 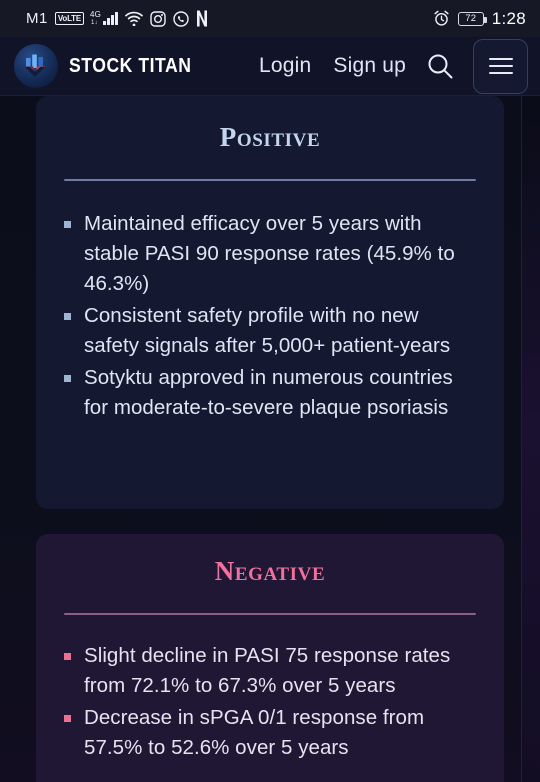 I want to click on signal-bars-icon: 4G 1↓, so click(x=104, y=18).